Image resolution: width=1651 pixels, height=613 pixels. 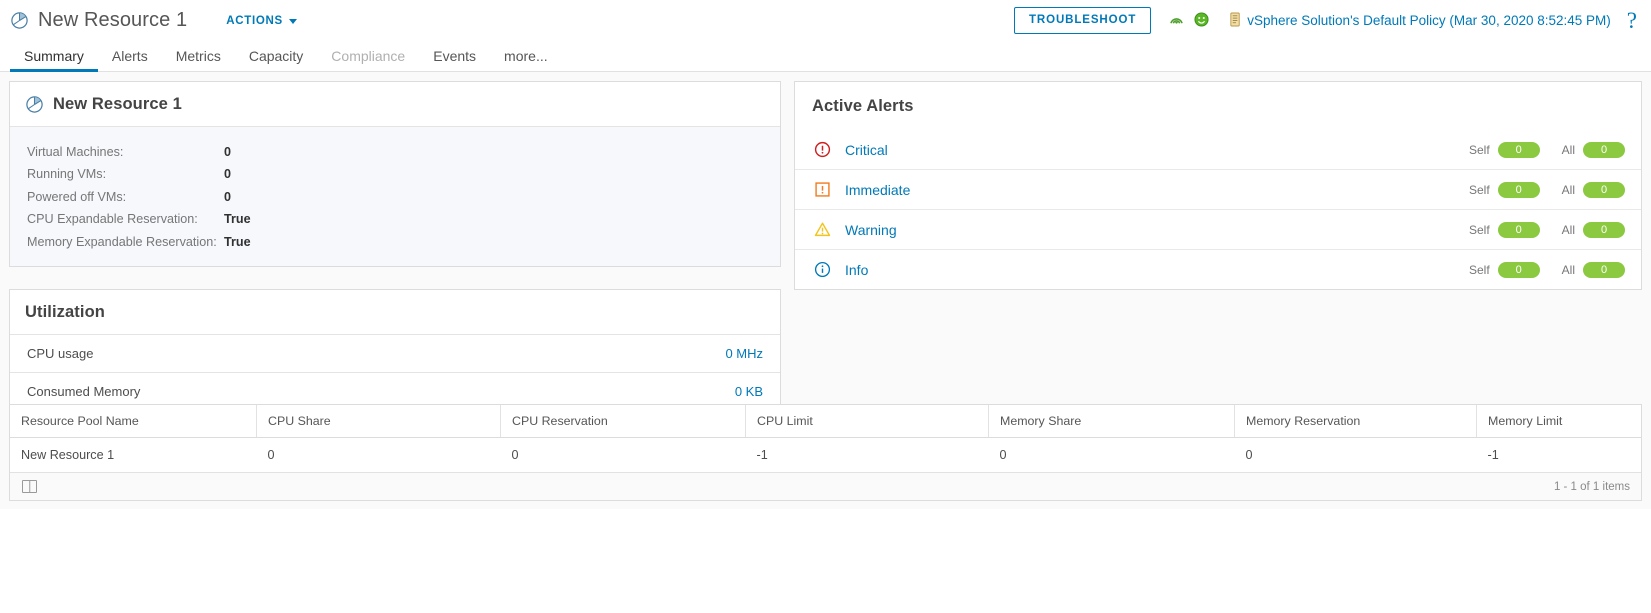 What do you see at coordinates (867, 421) in the screenshot?
I see `column-header-cpu-limit: CPU Limit` at bounding box center [867, 421].